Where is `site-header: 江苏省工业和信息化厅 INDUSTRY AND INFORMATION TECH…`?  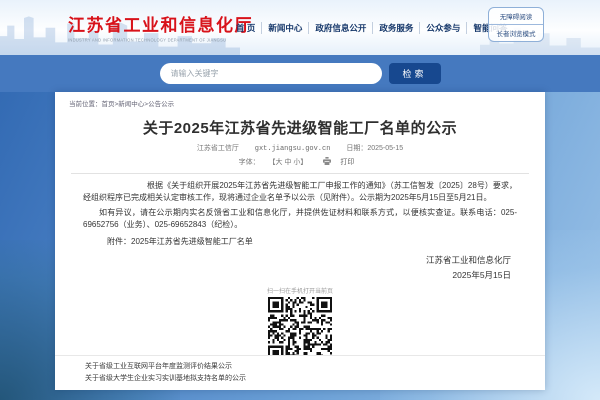 site-header: 江苏省工业和信息化厅 INDUSTRY AND INFORMATION TECH… is located at coordinates (300, 27).